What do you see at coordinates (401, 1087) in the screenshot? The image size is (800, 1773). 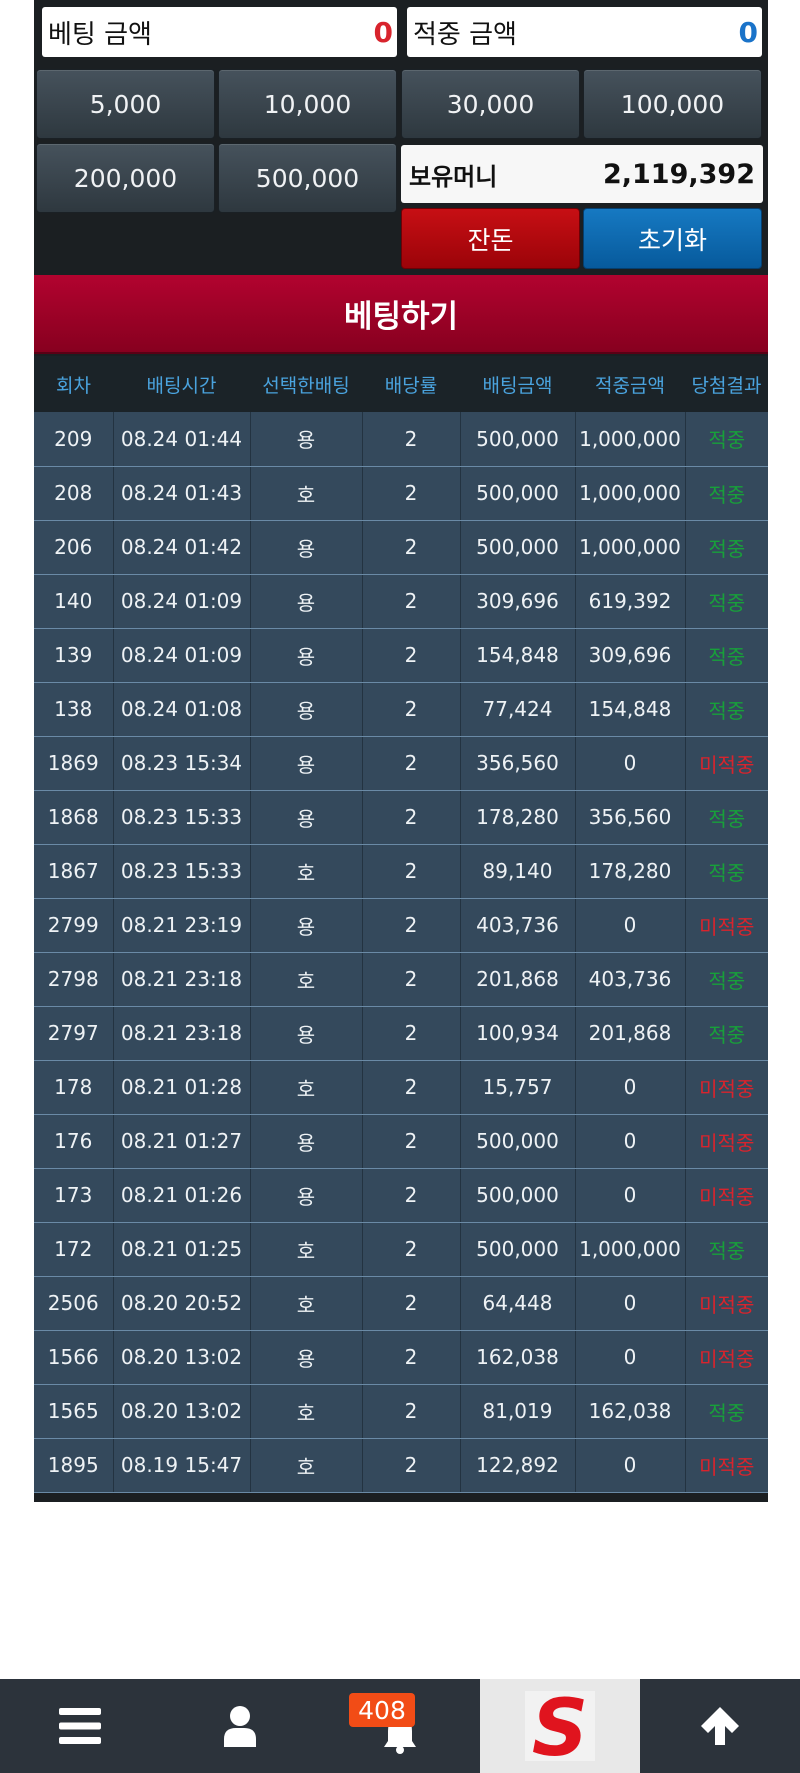 I see `table-row: 178 08.21 01:28 호 2 15,757 0 미적중` at bounding box center [401, 1087].